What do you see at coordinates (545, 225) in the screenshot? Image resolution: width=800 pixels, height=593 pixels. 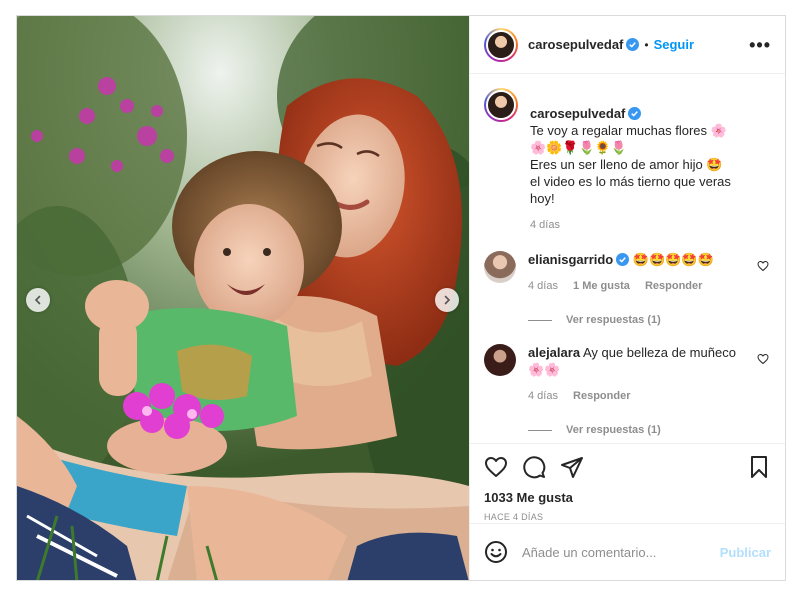 I see `caption-age: 4 días` at bounding box center [545, 225].